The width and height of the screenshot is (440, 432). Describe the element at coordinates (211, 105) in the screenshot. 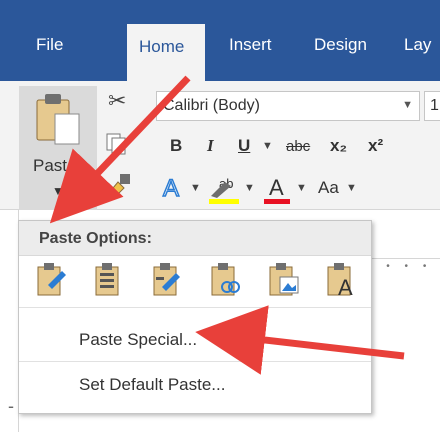

I see `font-name-value: Calibri (Body)` at that location.